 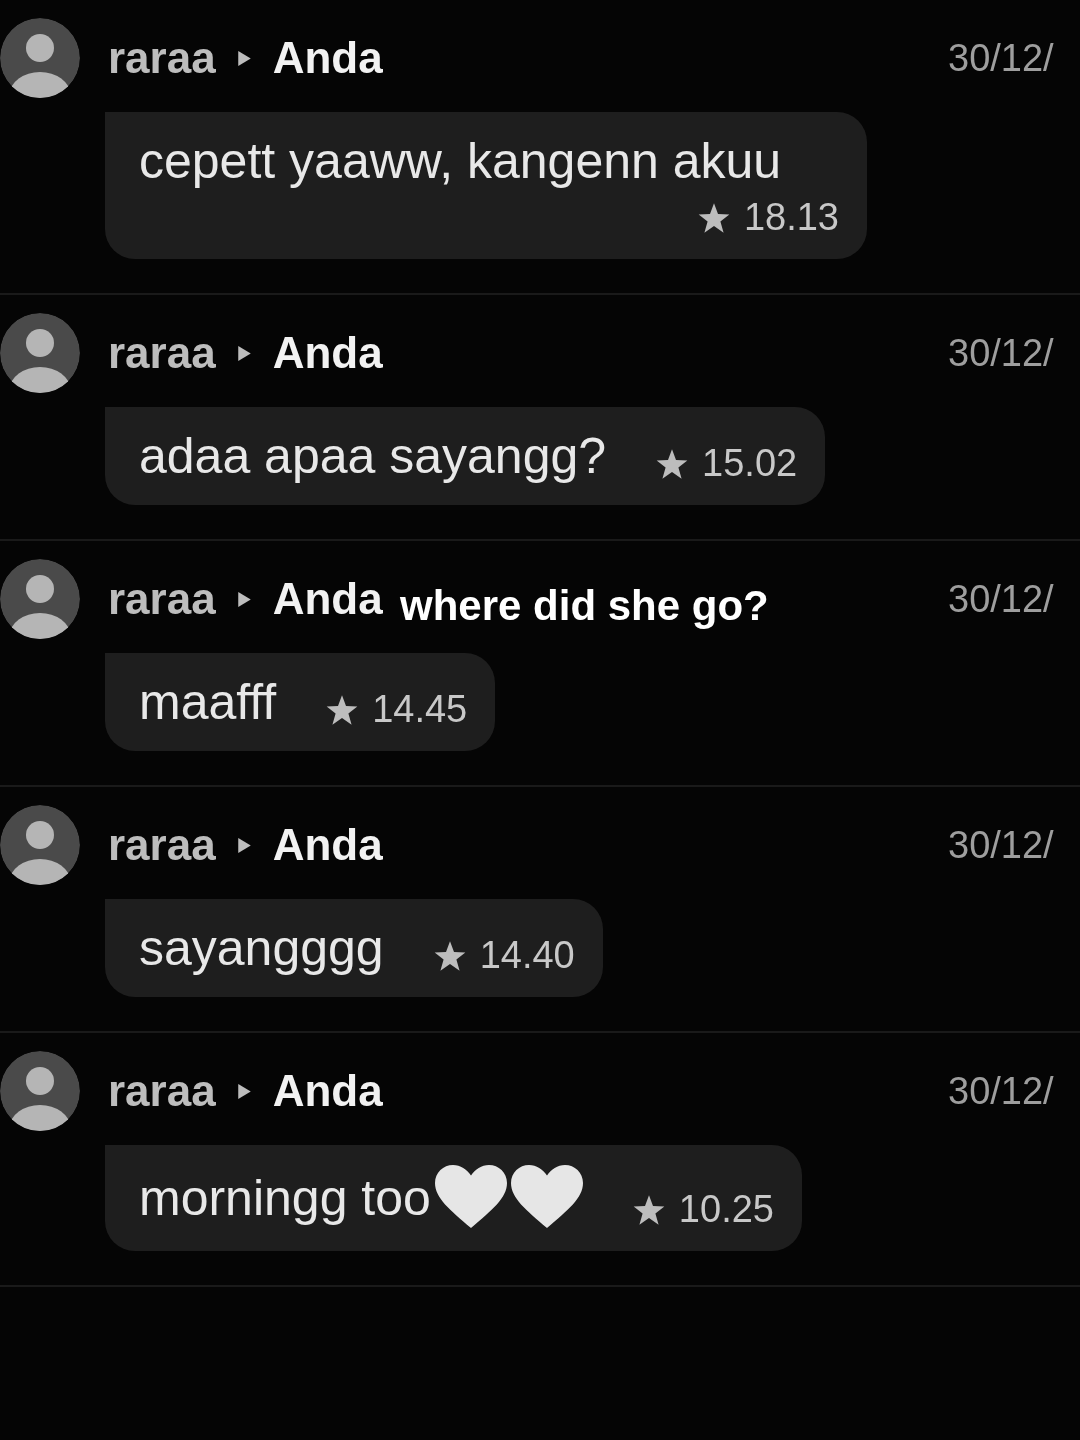 What do you see at coordinates (527, 955) in the screenshot?
I see `message-time: 14.40` at bounding box center [527, 955].